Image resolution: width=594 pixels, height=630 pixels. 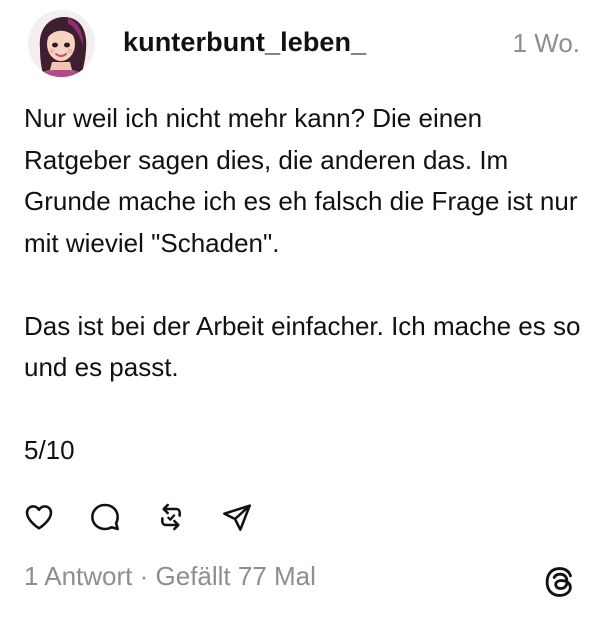 I want to click on send-icon, so click(x=237, y=517).